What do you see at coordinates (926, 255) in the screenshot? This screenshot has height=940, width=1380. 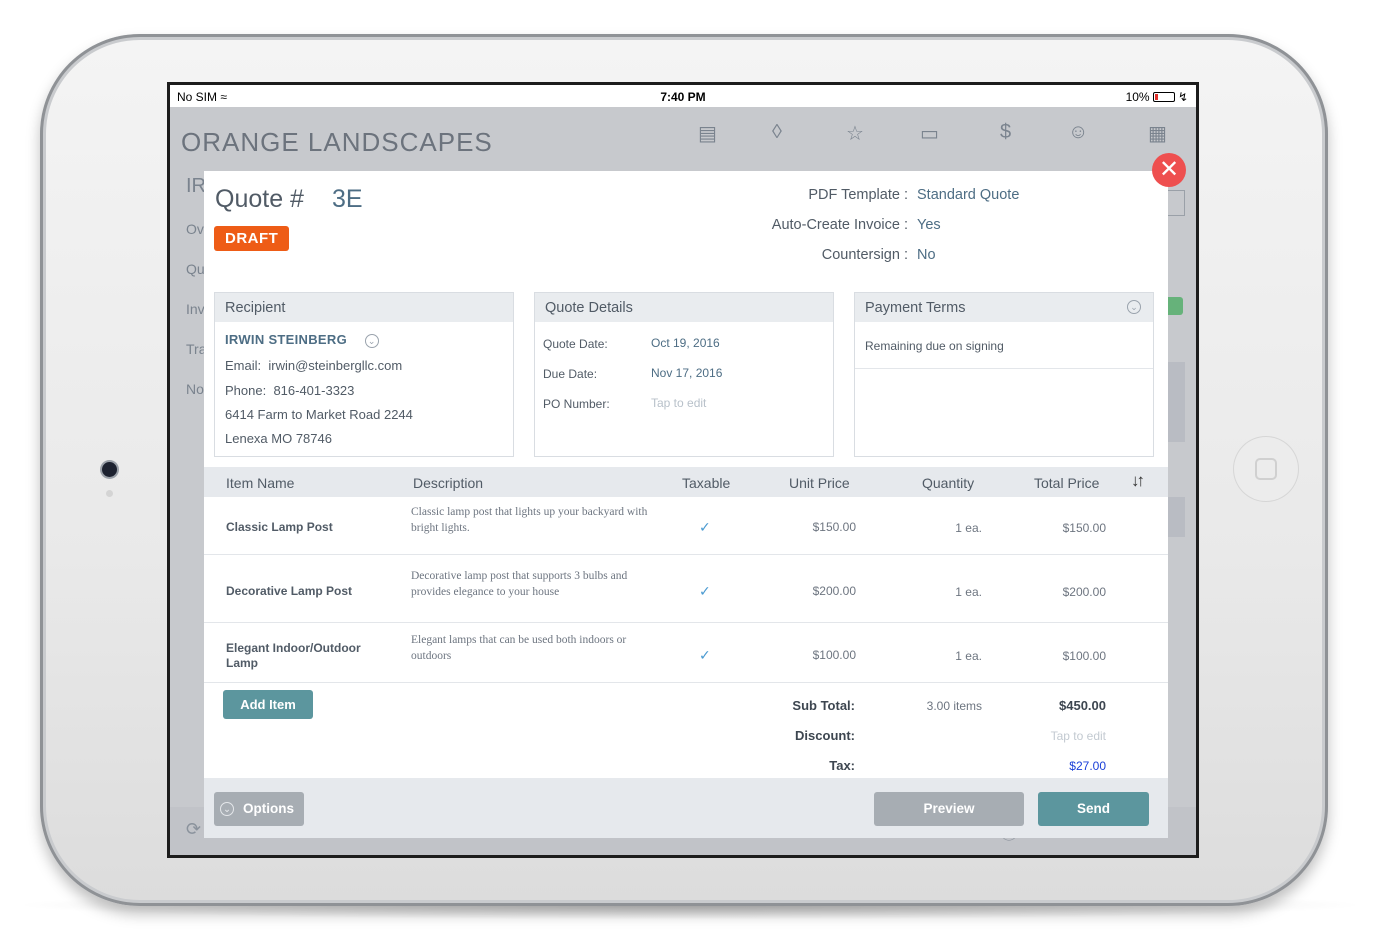 I see `meta-value: No` at bounding box center [926, 255].